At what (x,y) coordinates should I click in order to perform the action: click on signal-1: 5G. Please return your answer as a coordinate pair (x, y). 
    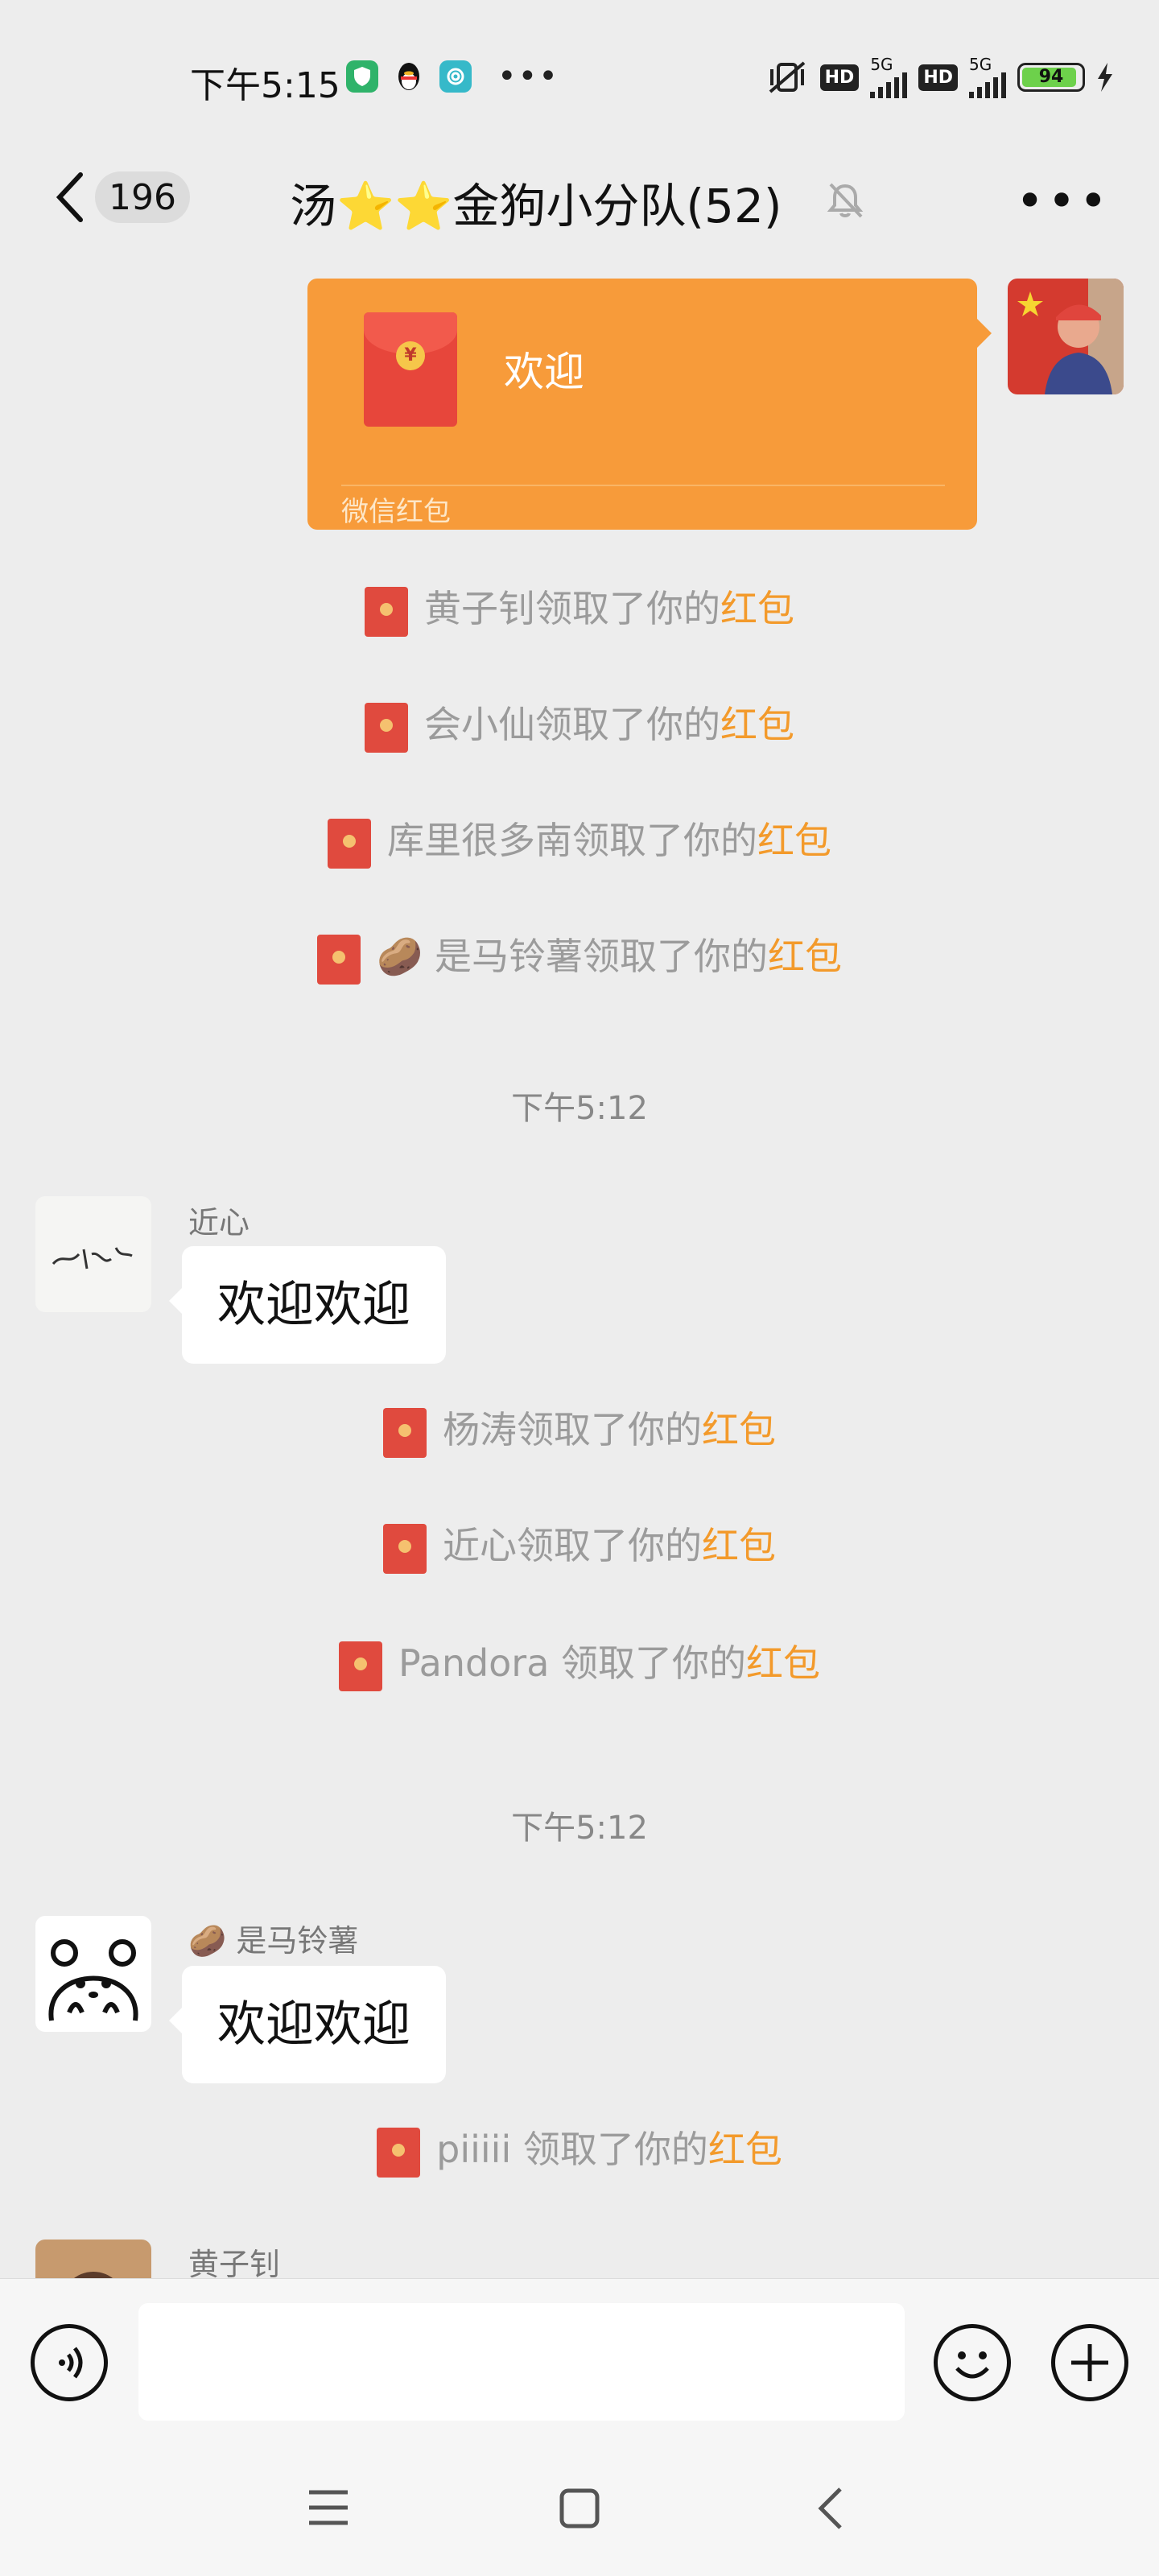
    Looking at the image, I should click on (889, 77).